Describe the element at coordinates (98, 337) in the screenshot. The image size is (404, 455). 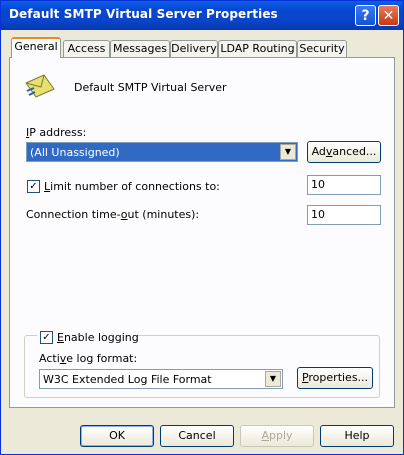
I see `enable-logging-label: Enable logging` at that location.